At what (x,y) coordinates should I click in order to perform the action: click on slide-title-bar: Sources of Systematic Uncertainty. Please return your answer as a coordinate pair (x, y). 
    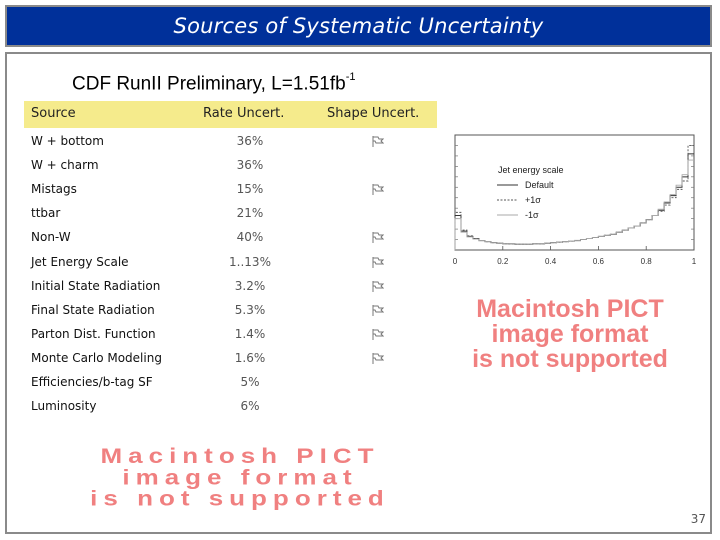
    Looking at the image, I should click on (358, 26).